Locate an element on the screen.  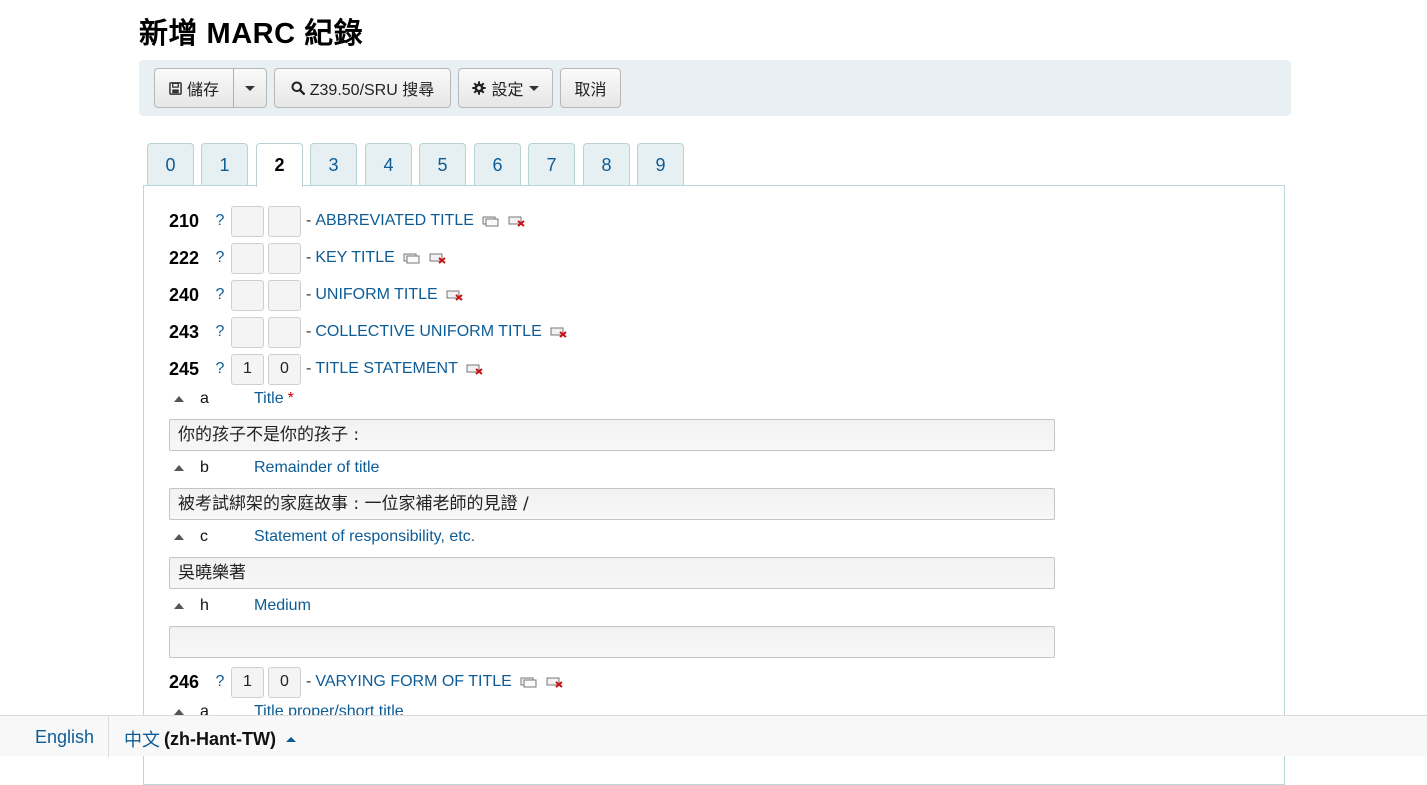
language-english-link: English is located at coordinates (64, 737).